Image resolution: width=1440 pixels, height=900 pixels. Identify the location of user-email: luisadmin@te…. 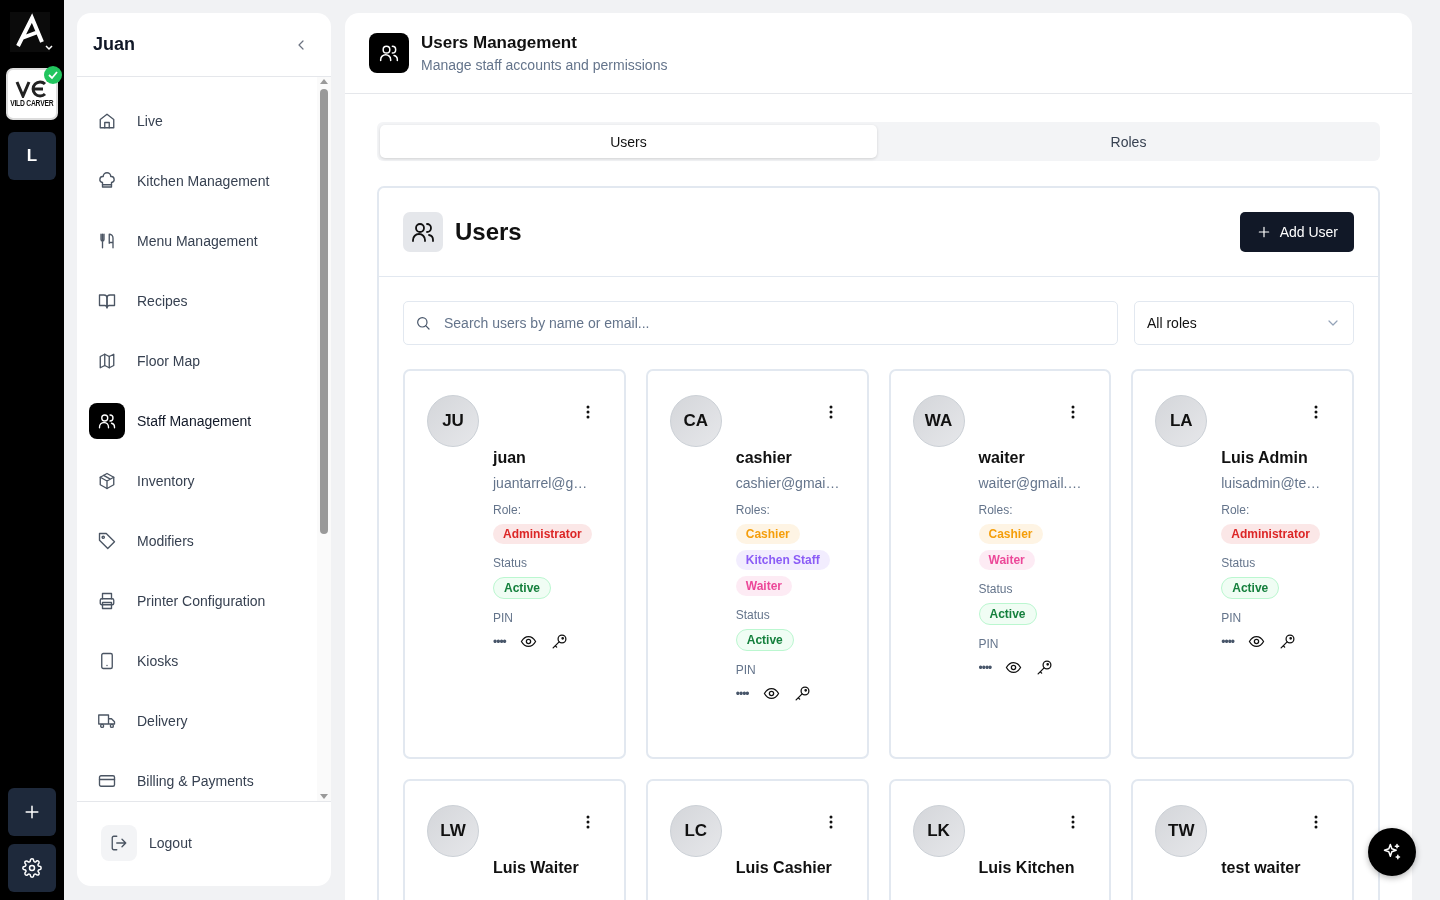
(1271, 483).